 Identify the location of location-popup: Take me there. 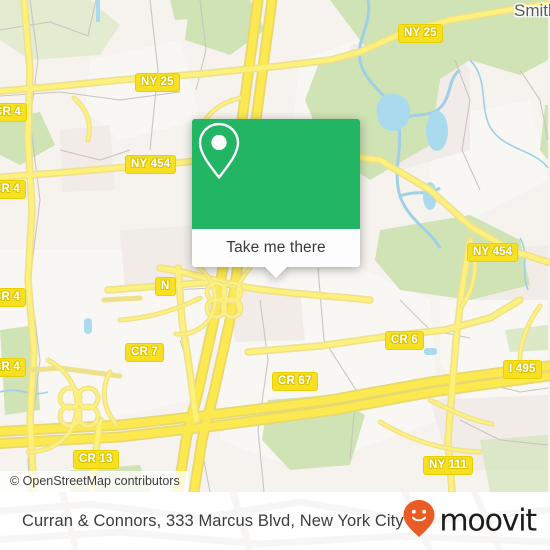
(276, 198).